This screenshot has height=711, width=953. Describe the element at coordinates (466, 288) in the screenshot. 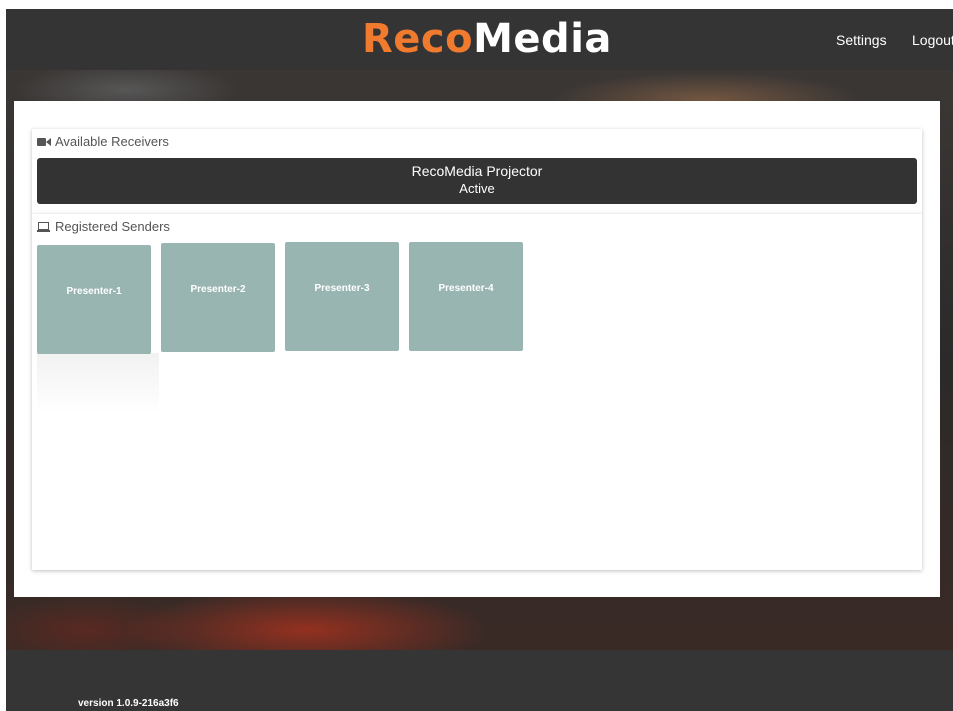

I see `sender-label: Presenter-4` at that location.